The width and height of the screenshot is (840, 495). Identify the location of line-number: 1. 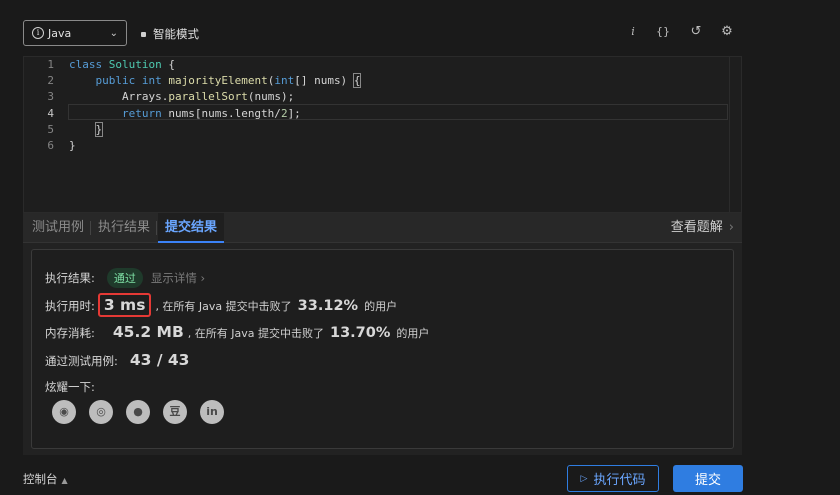
(50, 64).